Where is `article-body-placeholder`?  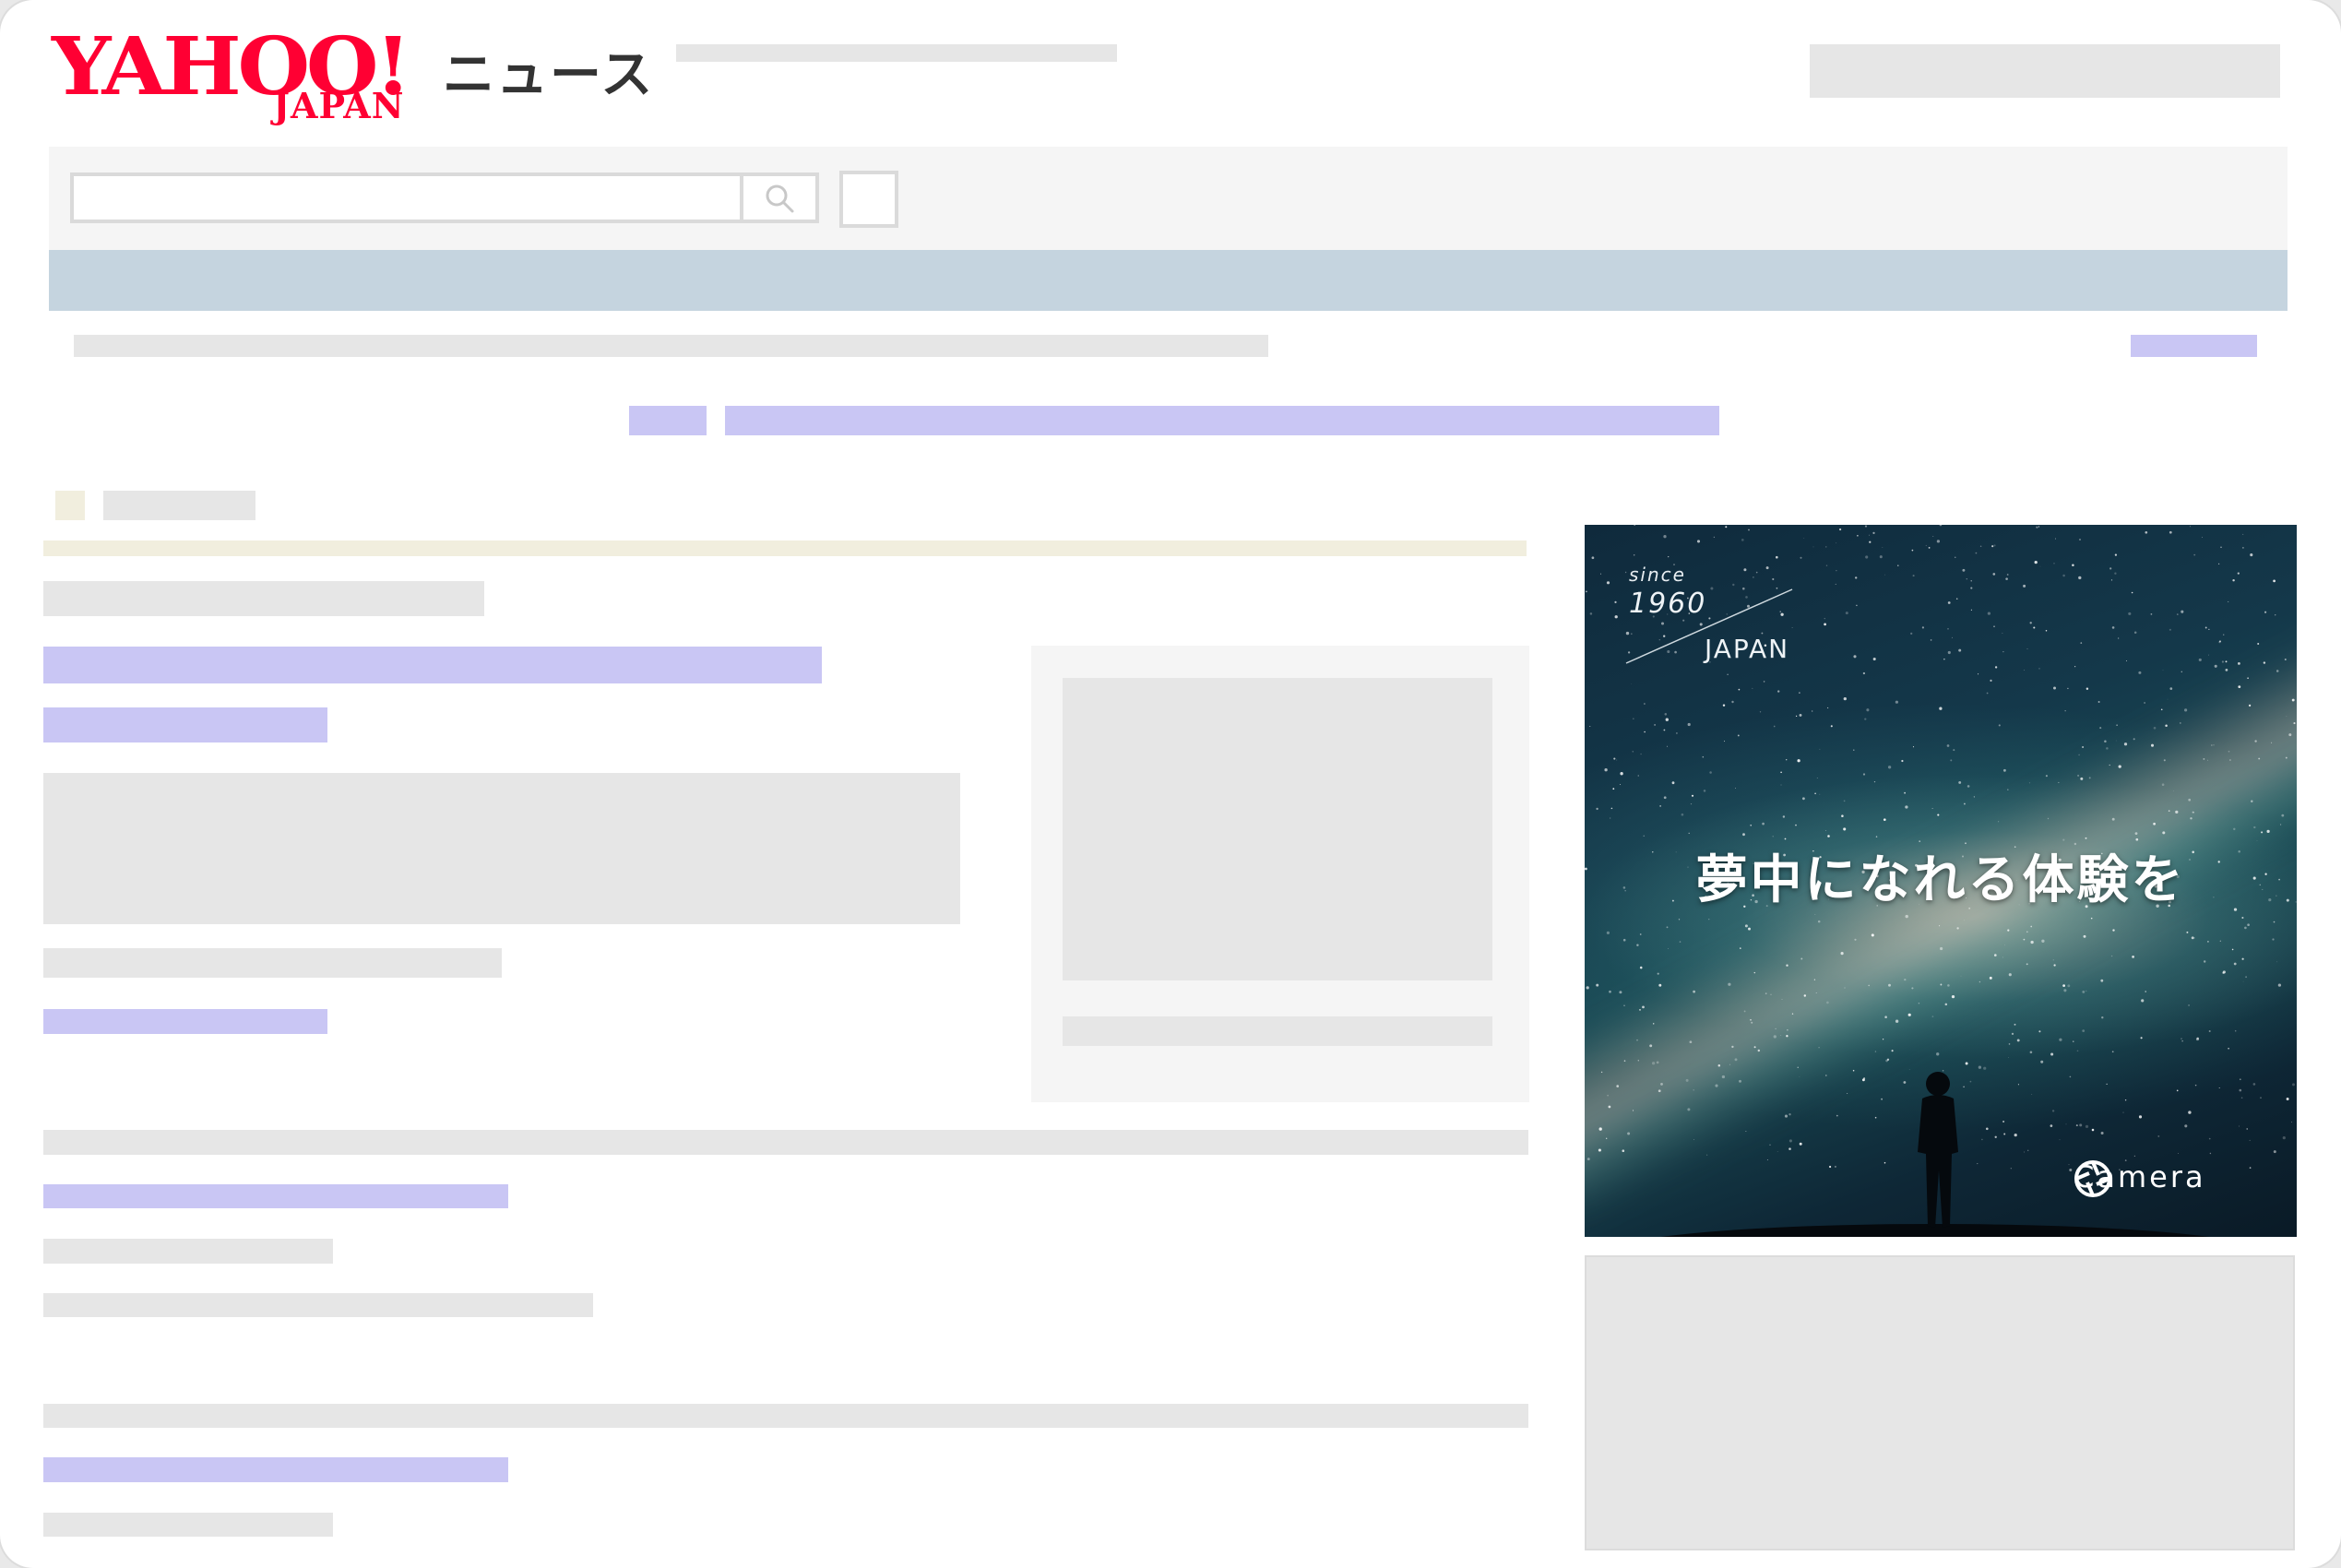 article-body-placeholder is located at coordinates (501, 848).